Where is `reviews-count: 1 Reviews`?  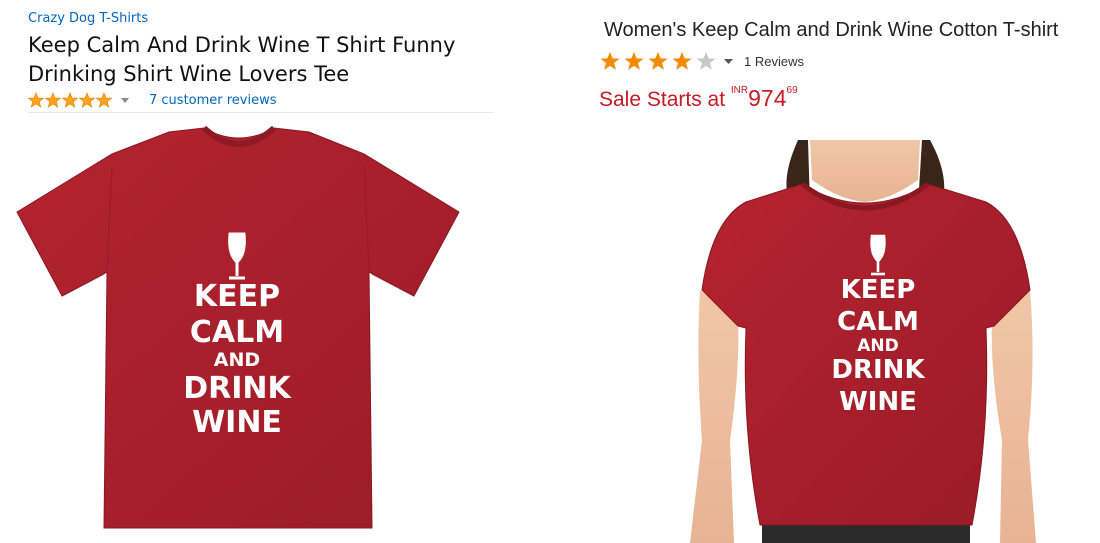 reviews-count: 1 Reviews is located at coordinates (774, 61).